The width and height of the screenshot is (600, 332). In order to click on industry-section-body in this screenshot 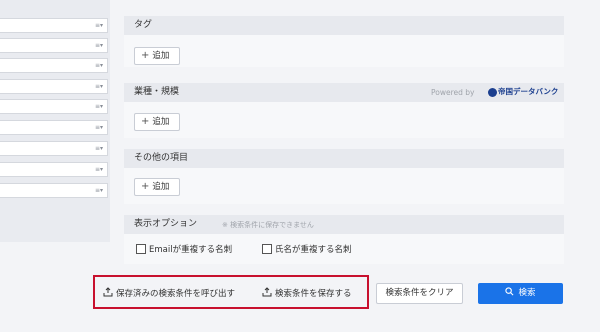, I will do `click(344, 120)`.